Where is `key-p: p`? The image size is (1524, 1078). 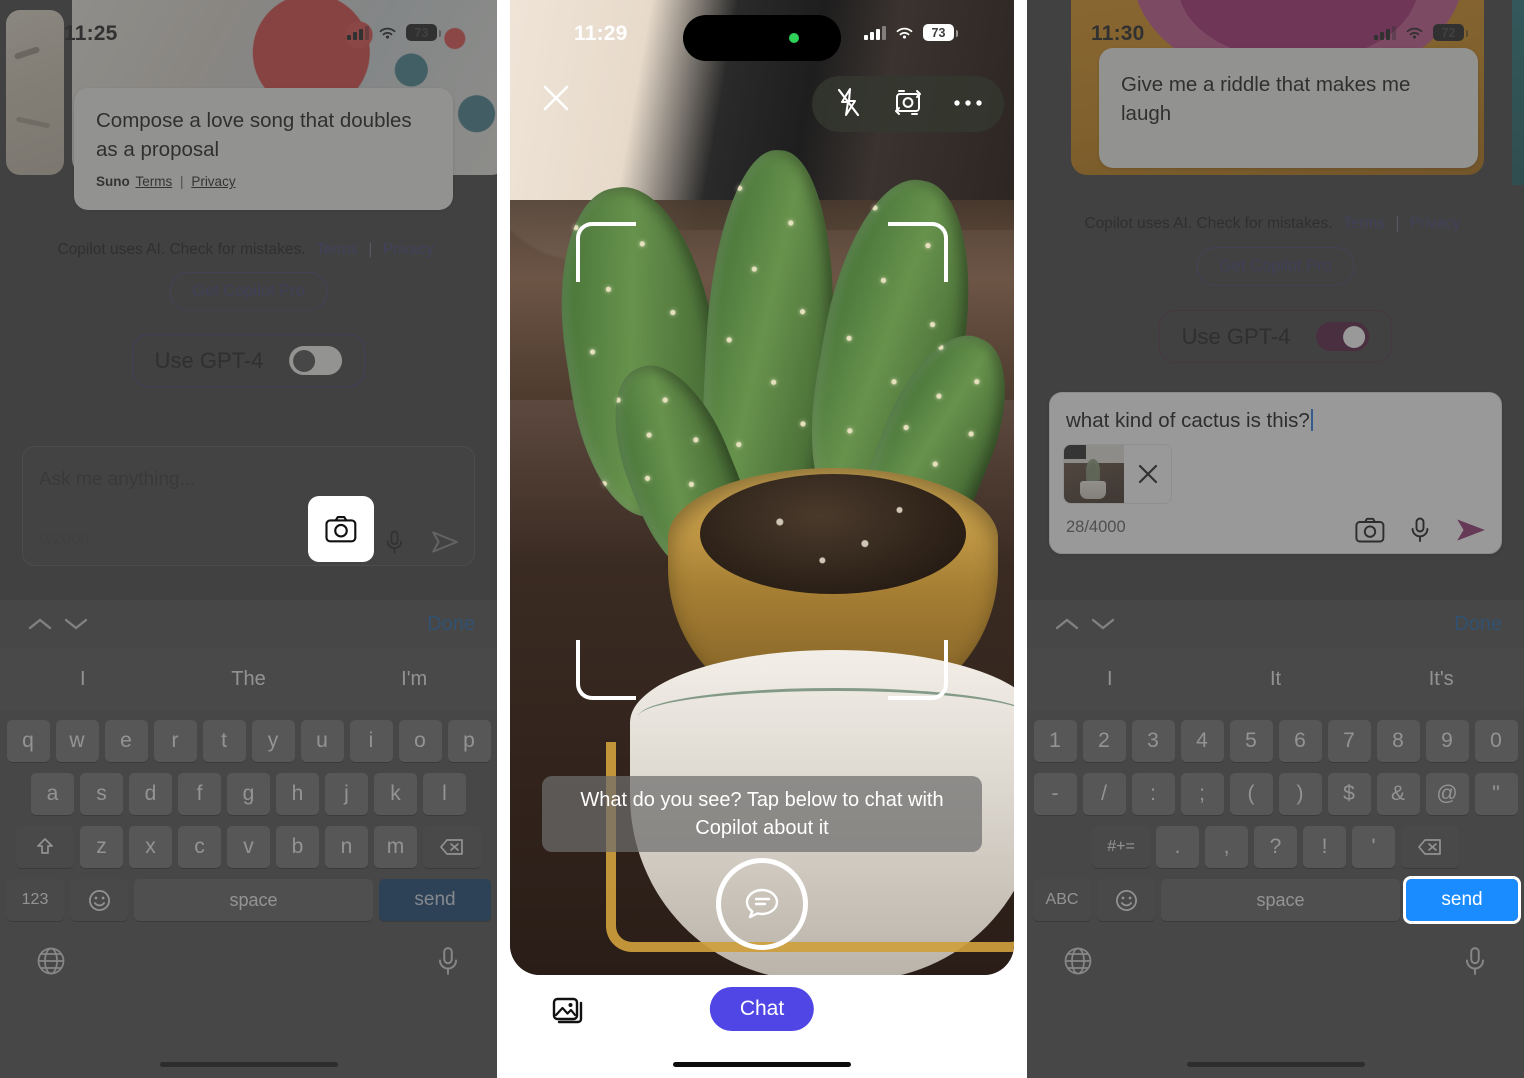
key-p: p is located at coordinates (469, 741).